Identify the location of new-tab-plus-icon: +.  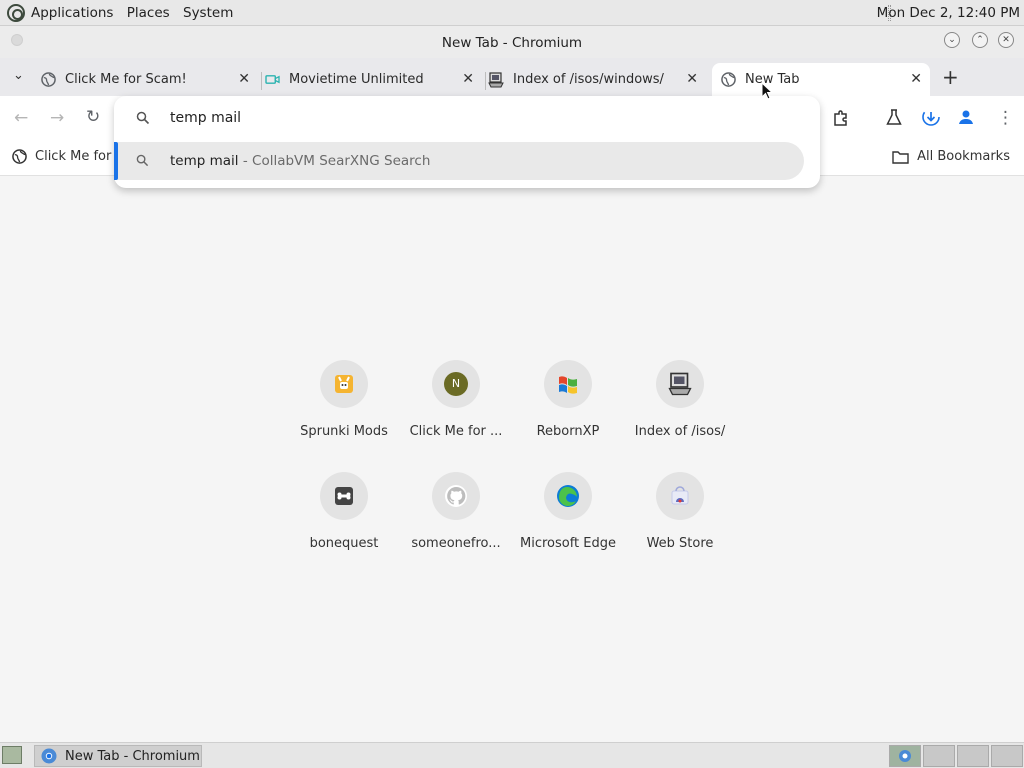
(950, 77).